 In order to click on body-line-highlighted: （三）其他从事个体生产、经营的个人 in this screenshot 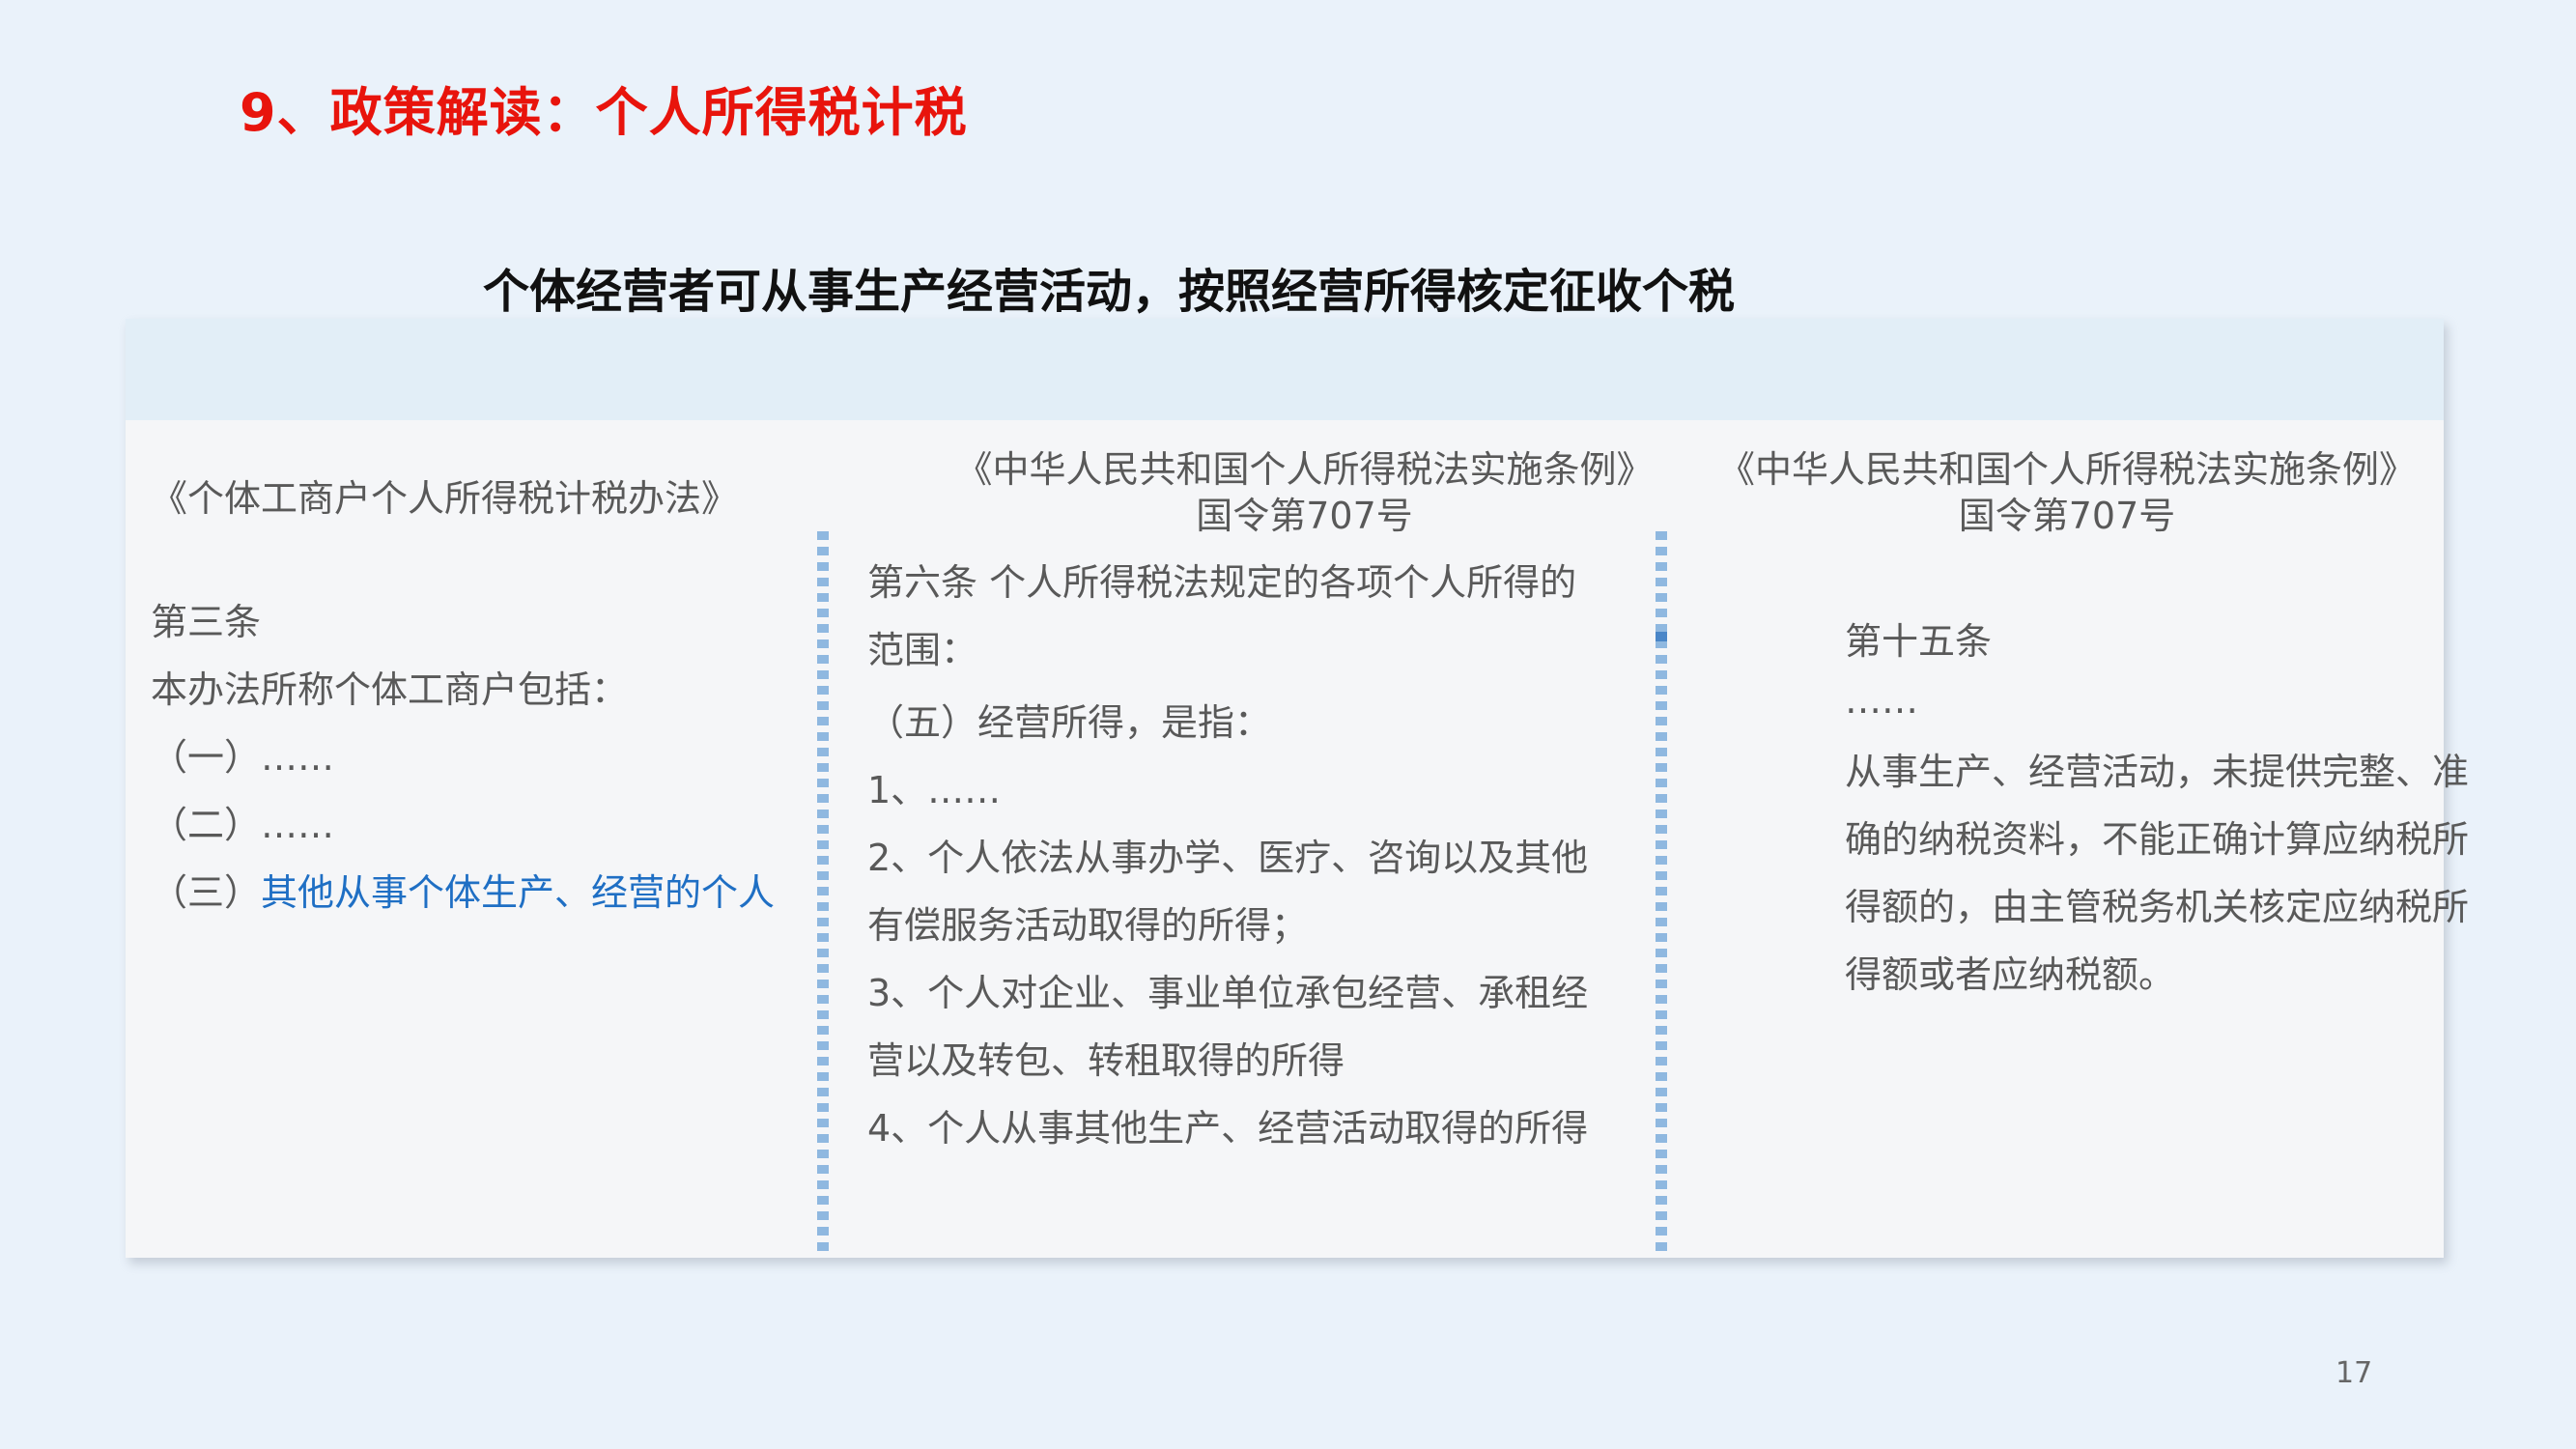, I will do `click(463, 889)`.